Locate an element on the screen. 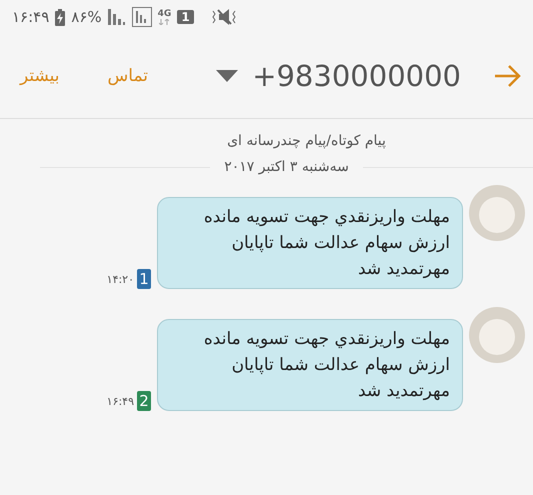  phone-number: +9830000000 is located at coordinates (356, 76).